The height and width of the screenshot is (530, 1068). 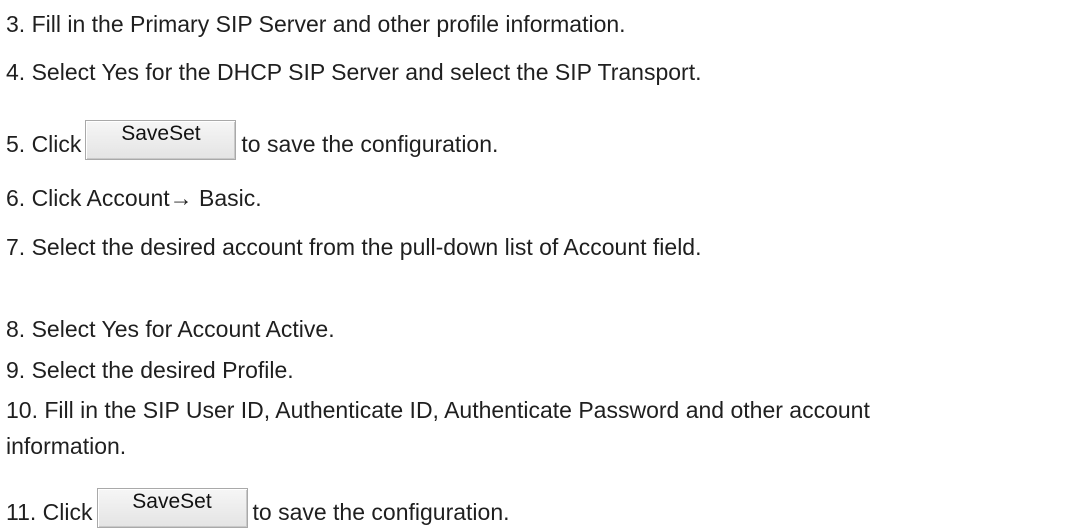 I want to click on step-8-text: 8. Select Yes for Account Active., so click(x=170, y=329).